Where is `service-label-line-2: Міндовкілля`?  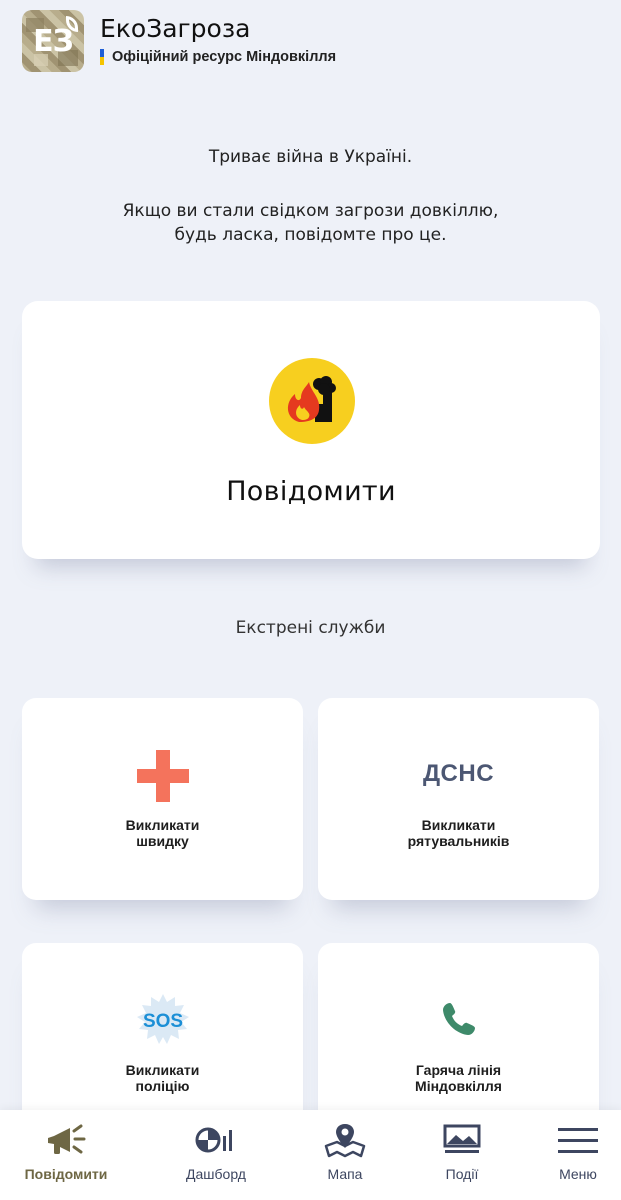
service-label-line-2: Міндовкілля is located at coordinates (458, 1086).